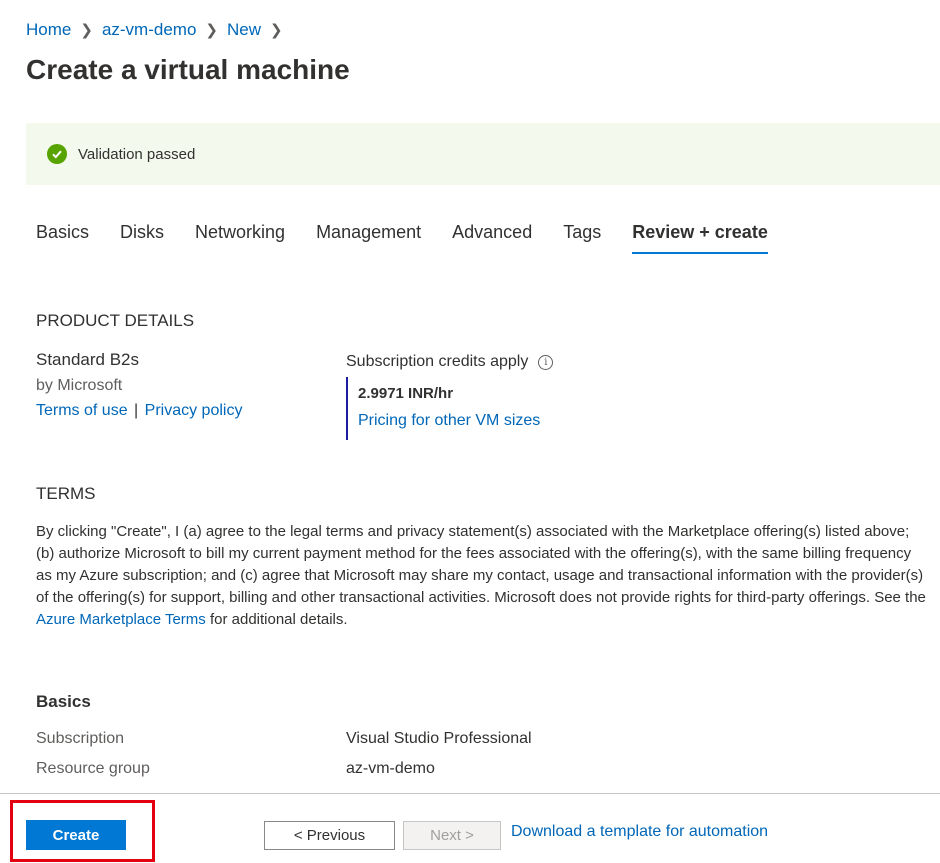  Describe the element at coordinates (48, 30) in the screenshot. I see `breadcrumb-home: Home` at that location.